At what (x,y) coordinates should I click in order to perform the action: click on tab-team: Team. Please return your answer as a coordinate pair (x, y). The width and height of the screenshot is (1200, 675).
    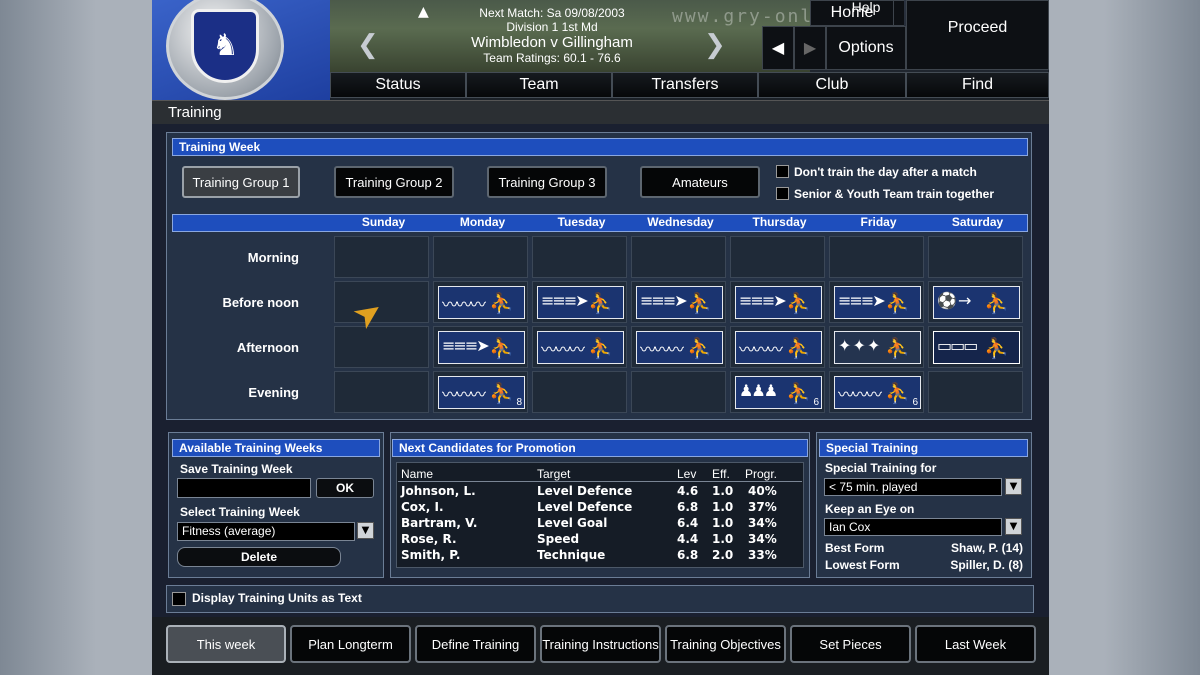
    Looking at the image, I should click on (539, 85).